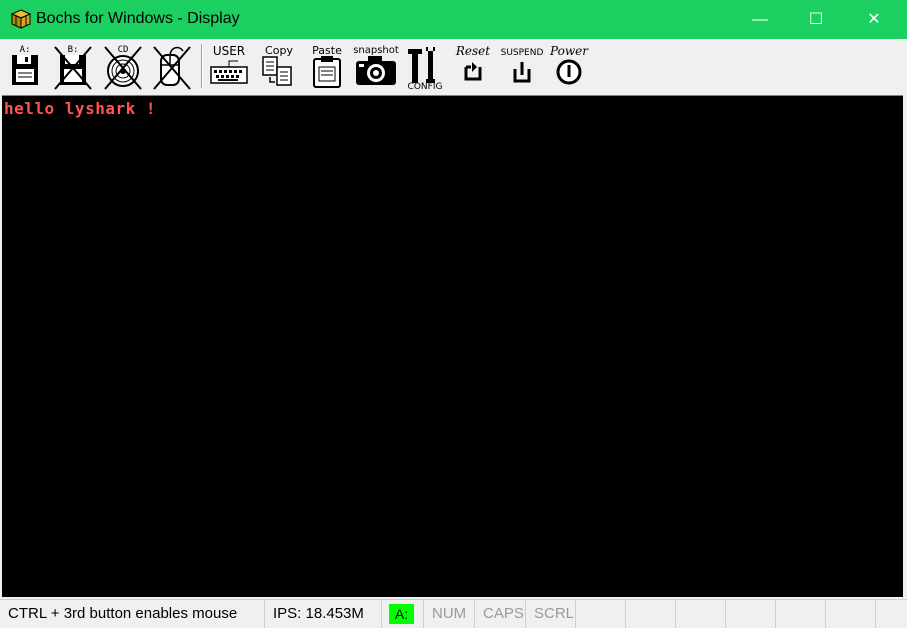 This screenshot has height=628, width=907. I want to click on clipboard-icon: Paste, so click(327, 66).